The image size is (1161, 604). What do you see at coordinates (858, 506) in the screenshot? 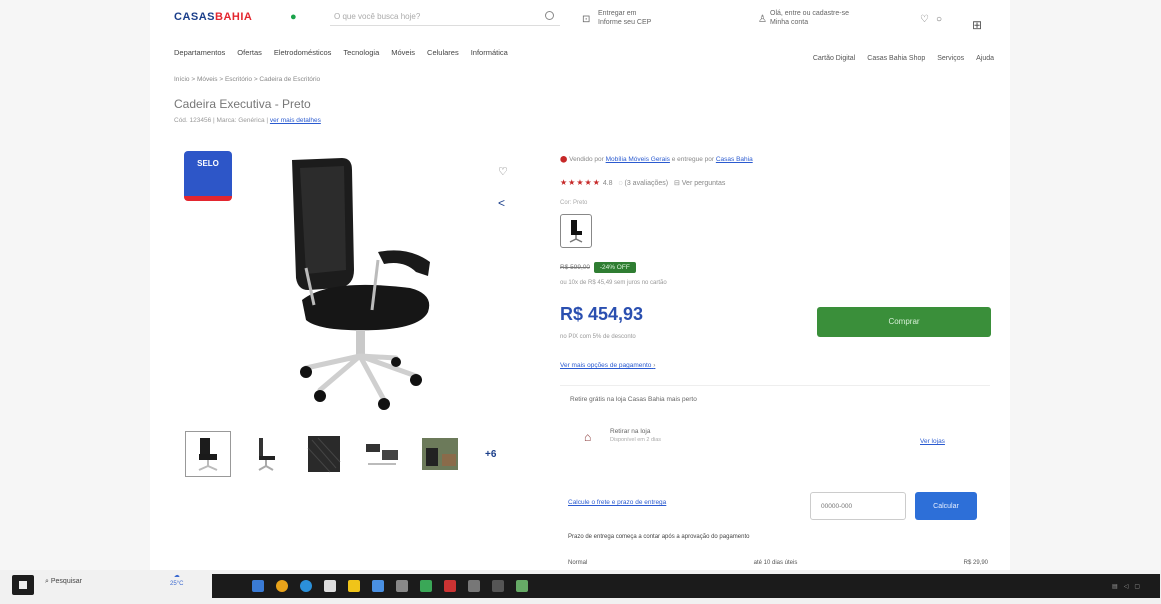
I see `cep-input` at bounding box center [858, 506].